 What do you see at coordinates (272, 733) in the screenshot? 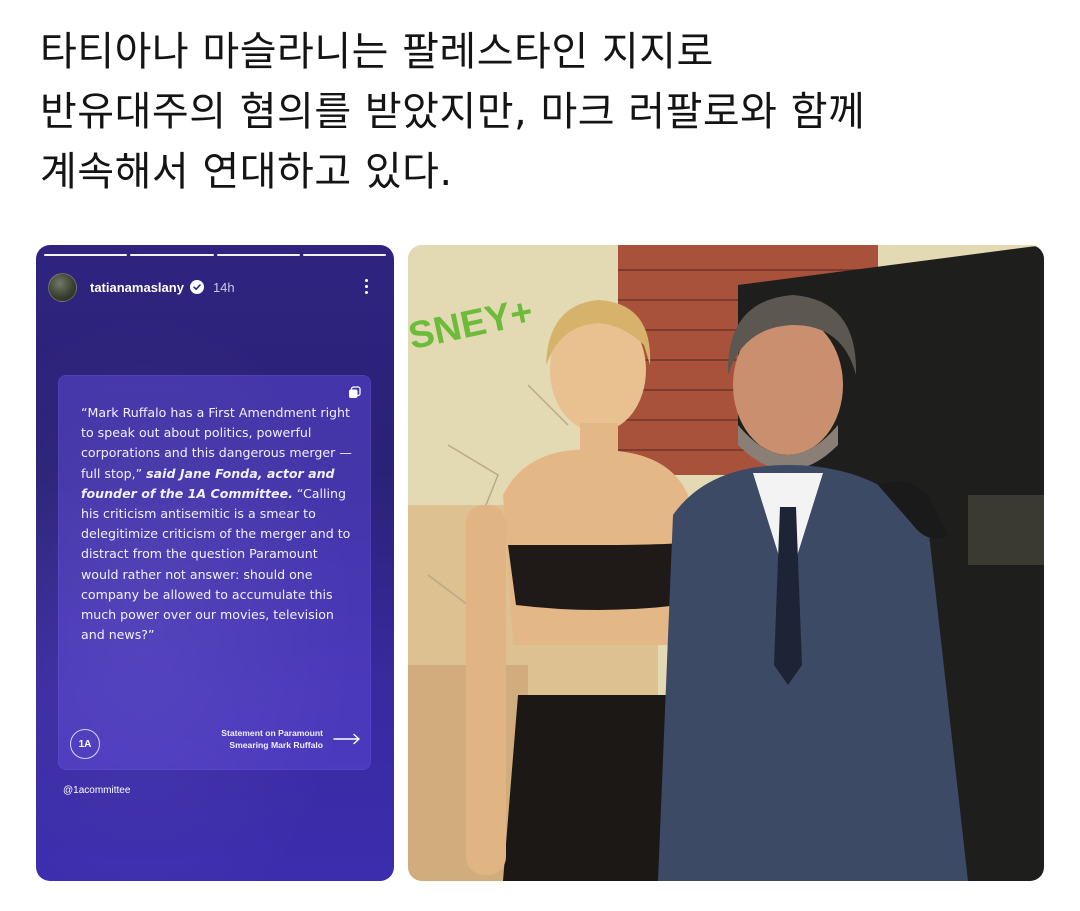
I see `statement-line-1: Statement on Paramount` at bounding box center [272, 733].